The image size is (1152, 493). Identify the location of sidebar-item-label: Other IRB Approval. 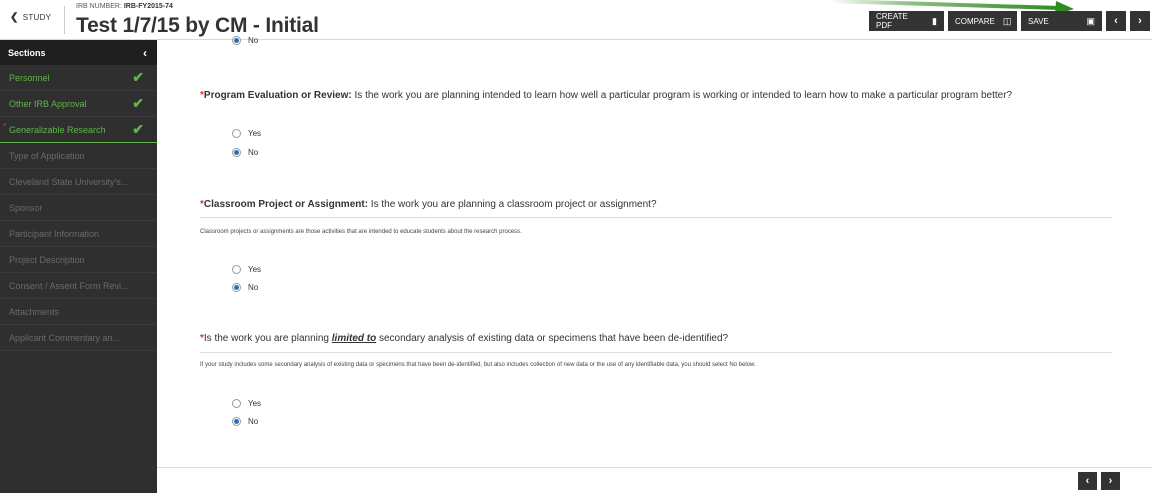
(48, 103).